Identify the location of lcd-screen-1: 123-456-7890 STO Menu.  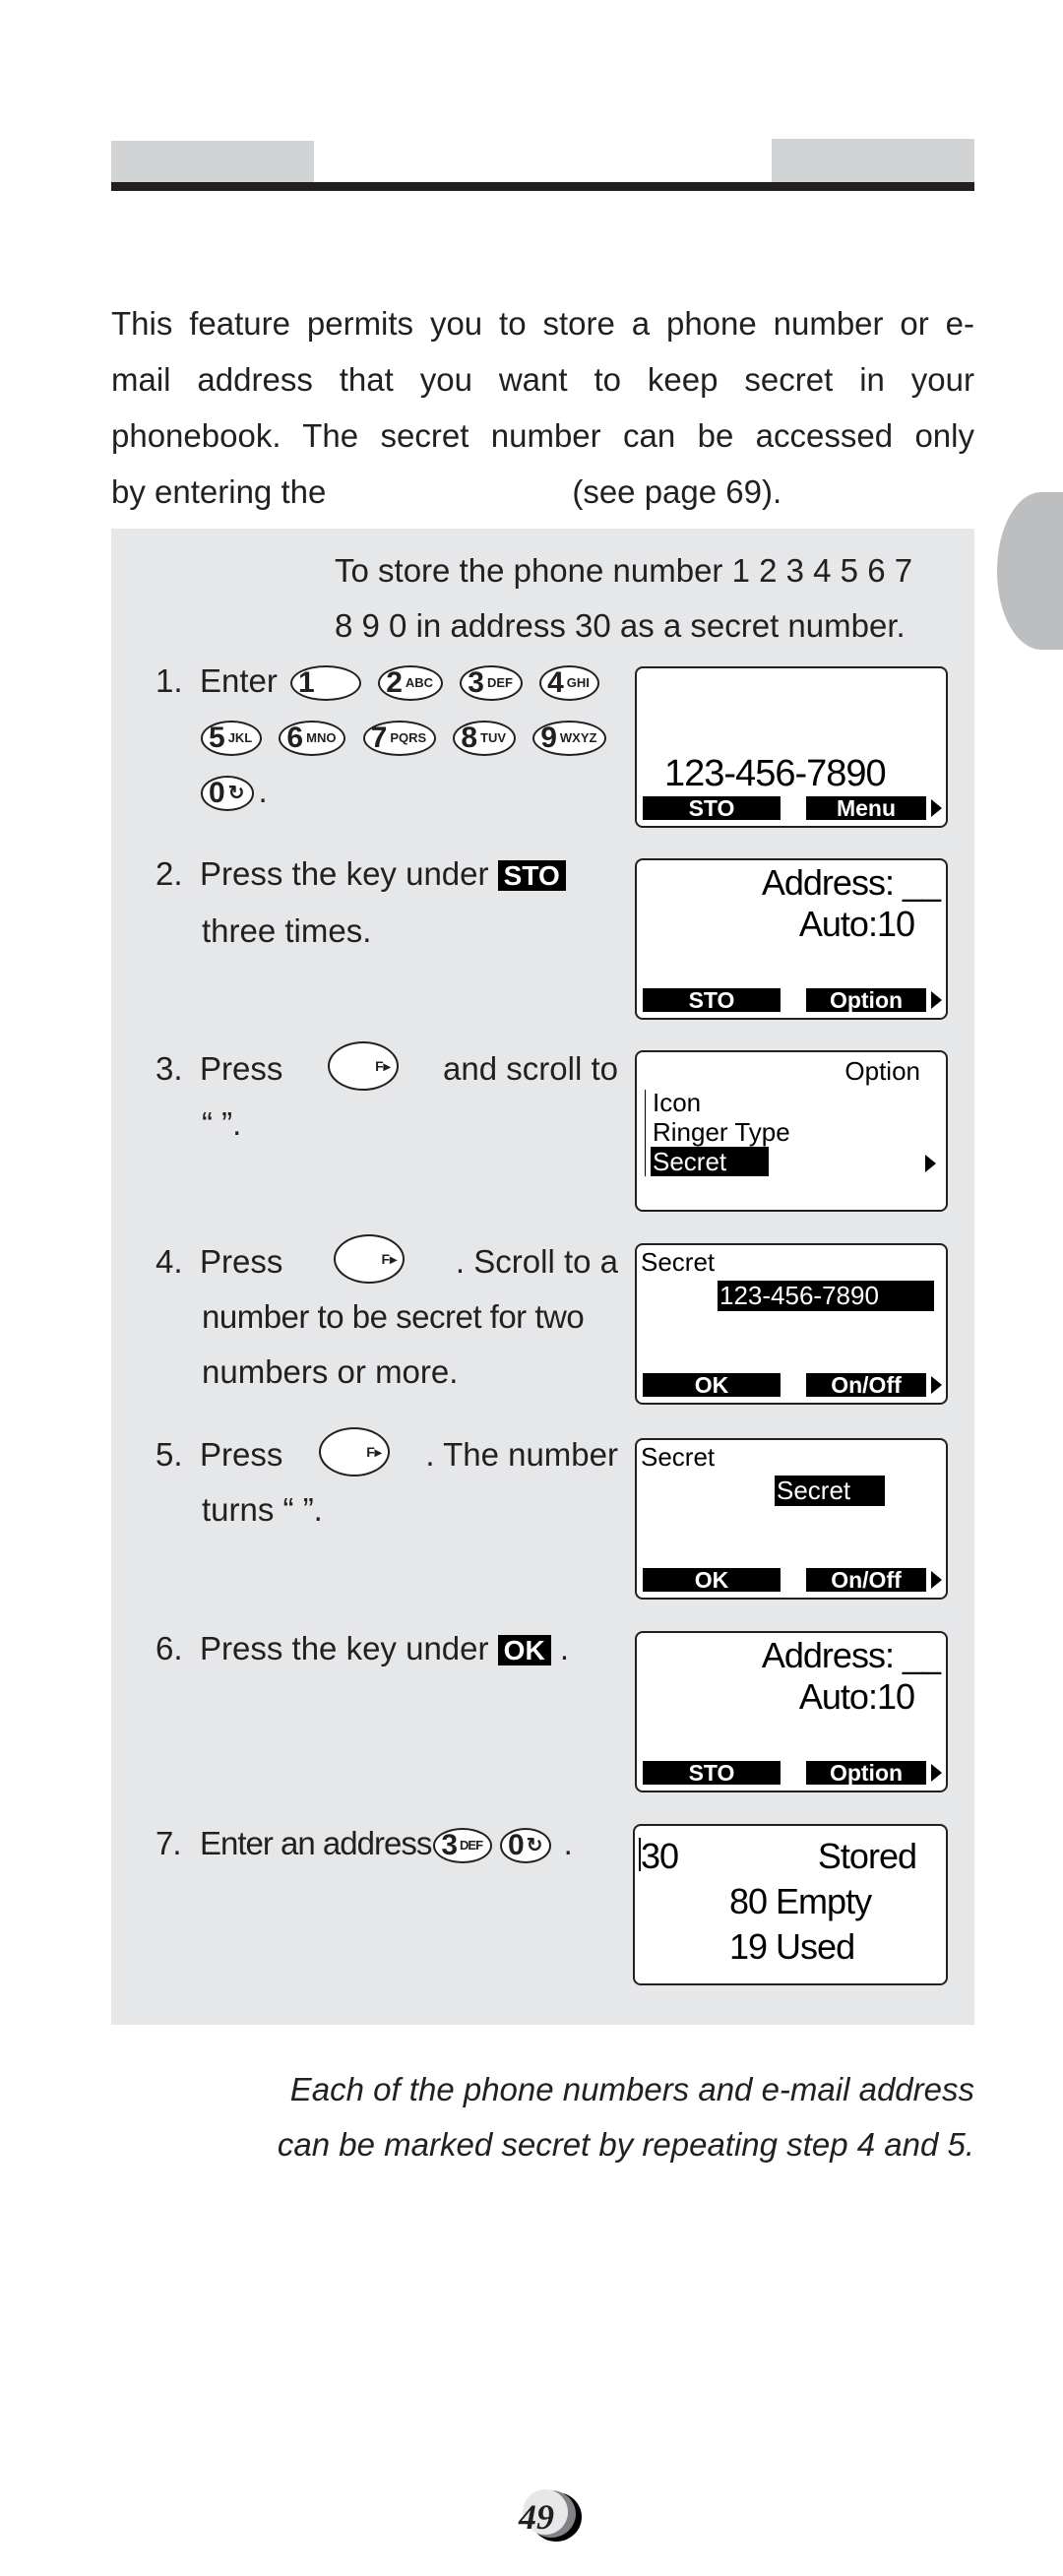
(791, 747).